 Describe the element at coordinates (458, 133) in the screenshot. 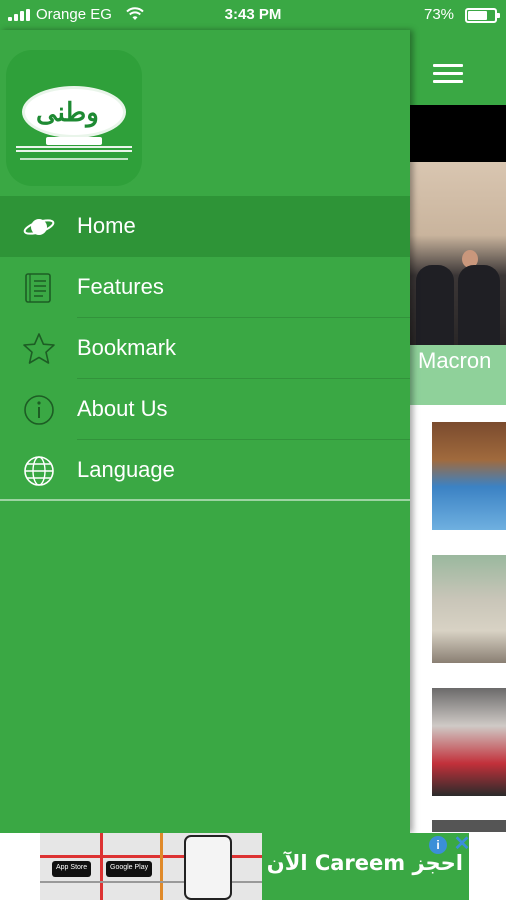

I see `featured-banner` at that location.